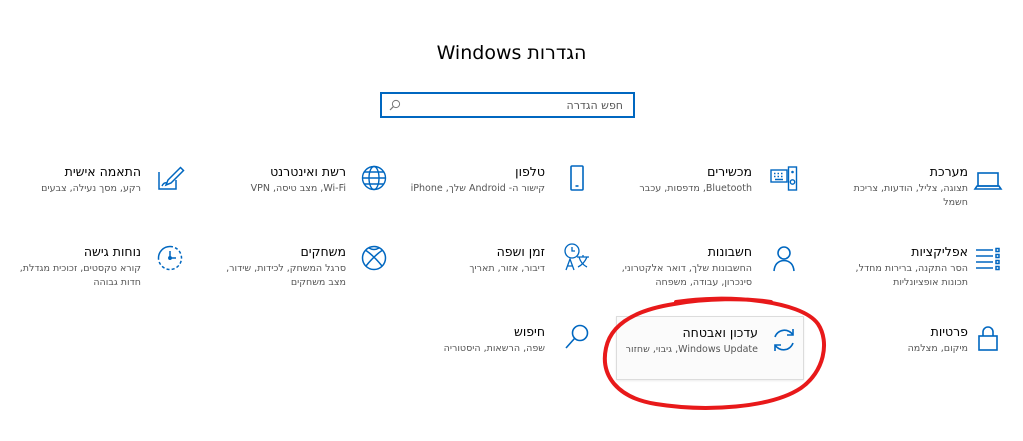  Describe the element at coordinates (729, 251) in the screenshot. I see `tile-title: חשבונות` at that location.